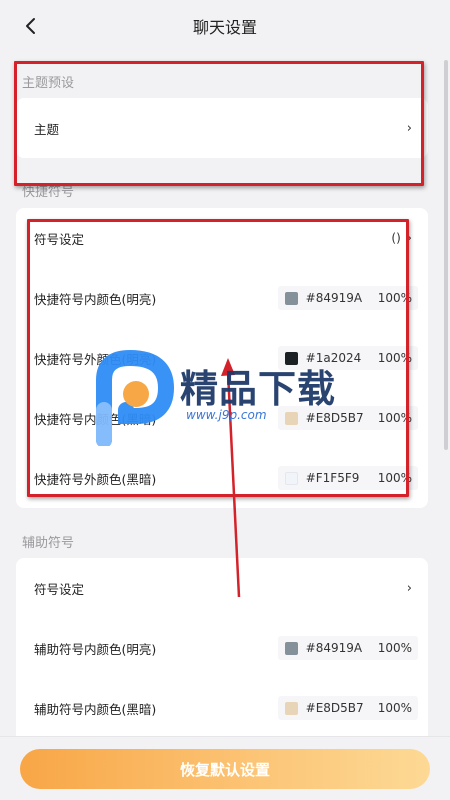 The image size is (450, 800). What do you see at coordinates (332, 478) in the screenshot?
I see `color-hex: #F1F5F9` at bounding box center [332, 478].